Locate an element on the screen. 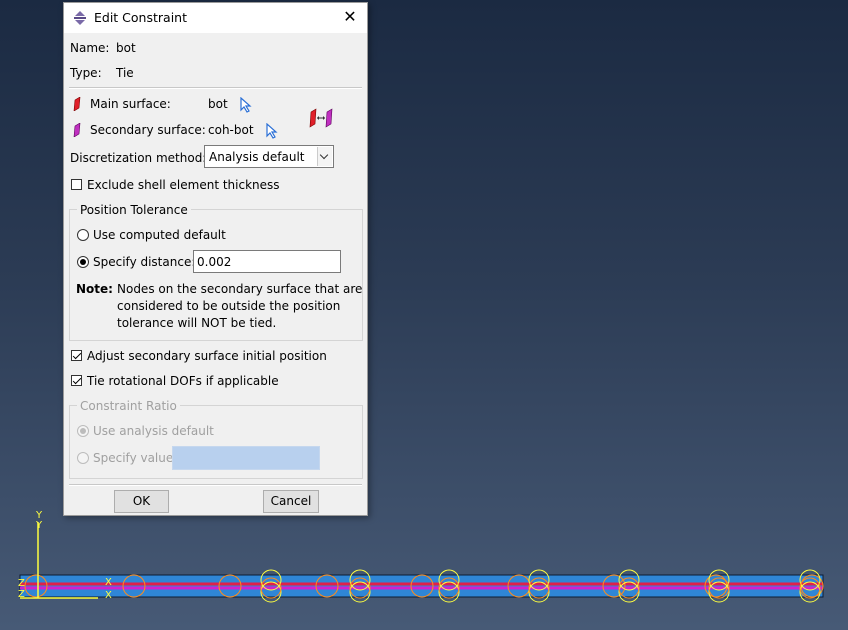 The width and height of the screenshot is (848, 630). discretization-label: Discretization method: is located at coordinates (138, 158).